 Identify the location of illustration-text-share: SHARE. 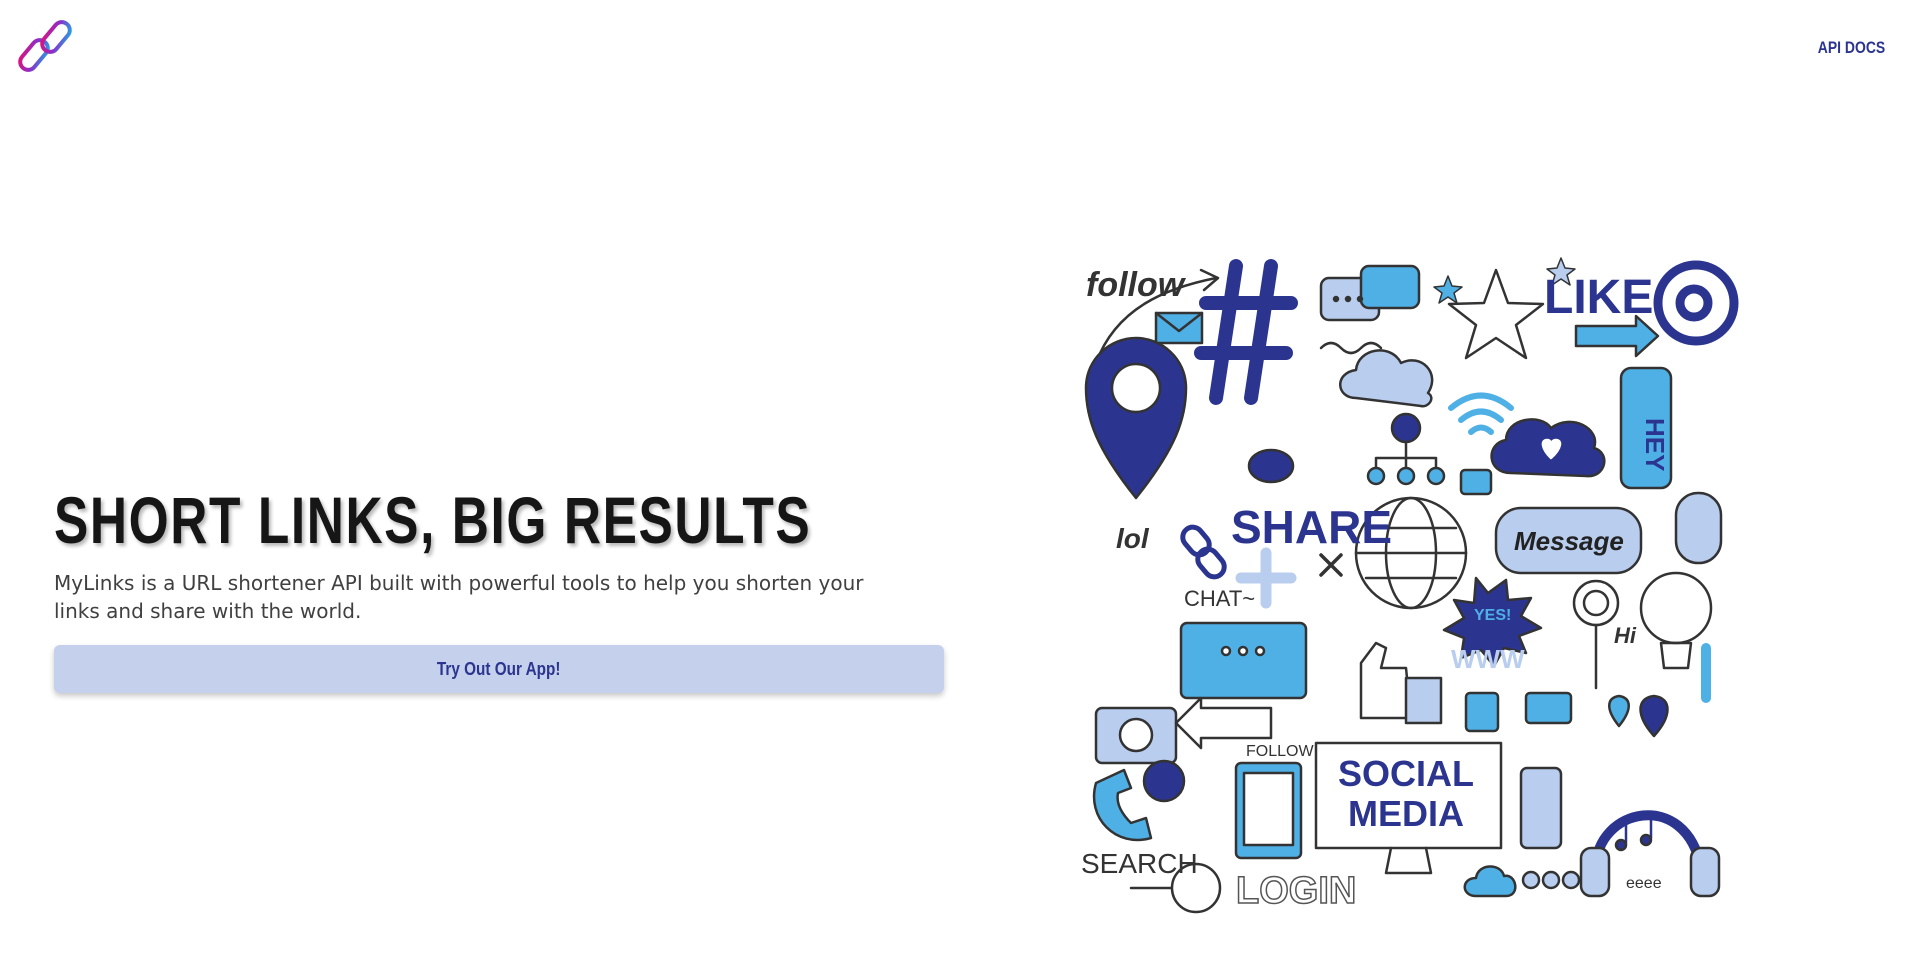
(1311, 527).